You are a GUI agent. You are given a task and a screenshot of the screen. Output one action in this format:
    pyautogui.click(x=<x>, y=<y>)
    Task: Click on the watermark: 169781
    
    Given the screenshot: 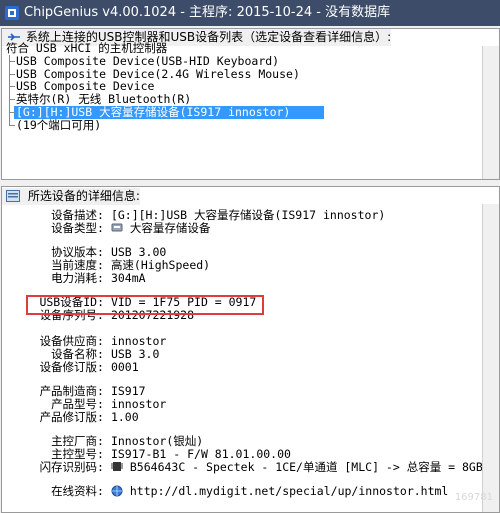 What is the action you would take?
    pyautogui.click(x=473, y=497)
    